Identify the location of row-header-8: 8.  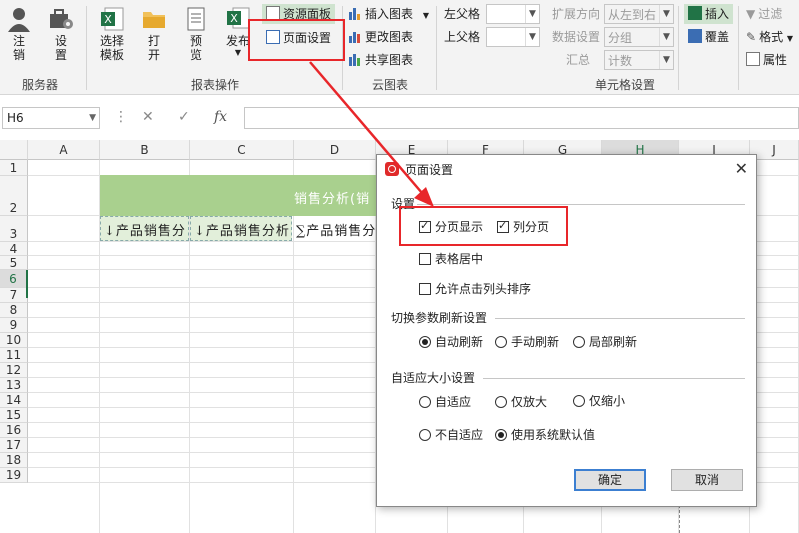
(14, 310).